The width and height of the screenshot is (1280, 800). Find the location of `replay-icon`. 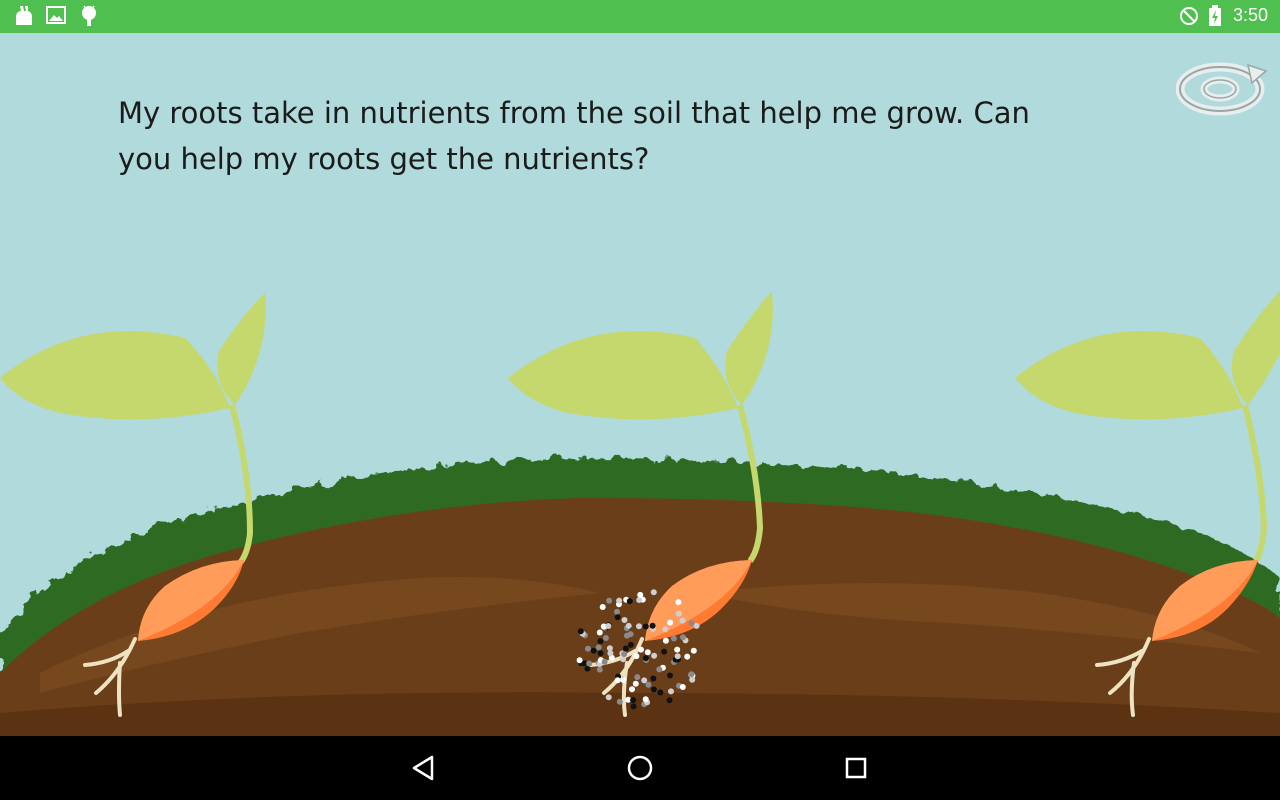

replay-icon is located at coordinates (1222, 89).